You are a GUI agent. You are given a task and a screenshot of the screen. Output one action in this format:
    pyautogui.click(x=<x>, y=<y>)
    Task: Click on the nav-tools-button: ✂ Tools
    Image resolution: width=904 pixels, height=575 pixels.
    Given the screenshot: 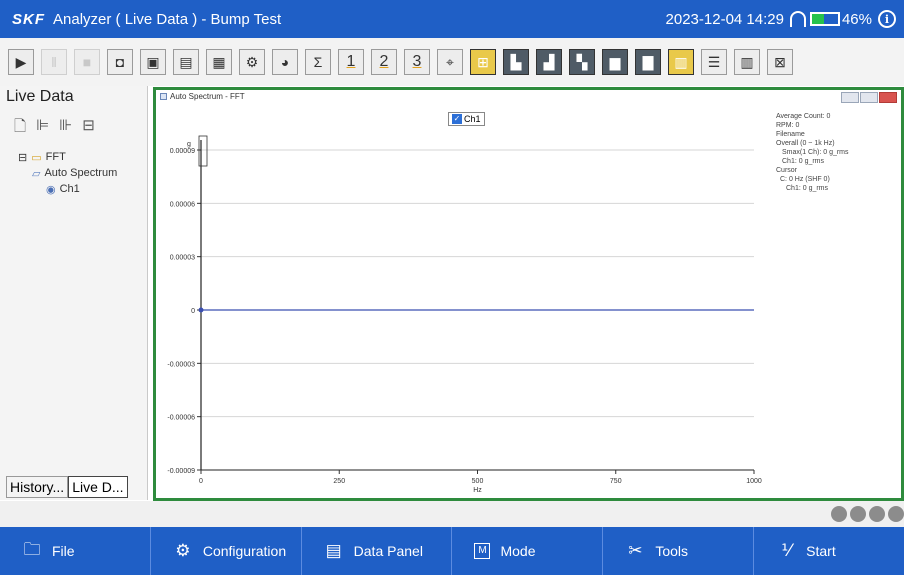 What is the action you would take?
    pyautogui.click(x=679, y=551)
    